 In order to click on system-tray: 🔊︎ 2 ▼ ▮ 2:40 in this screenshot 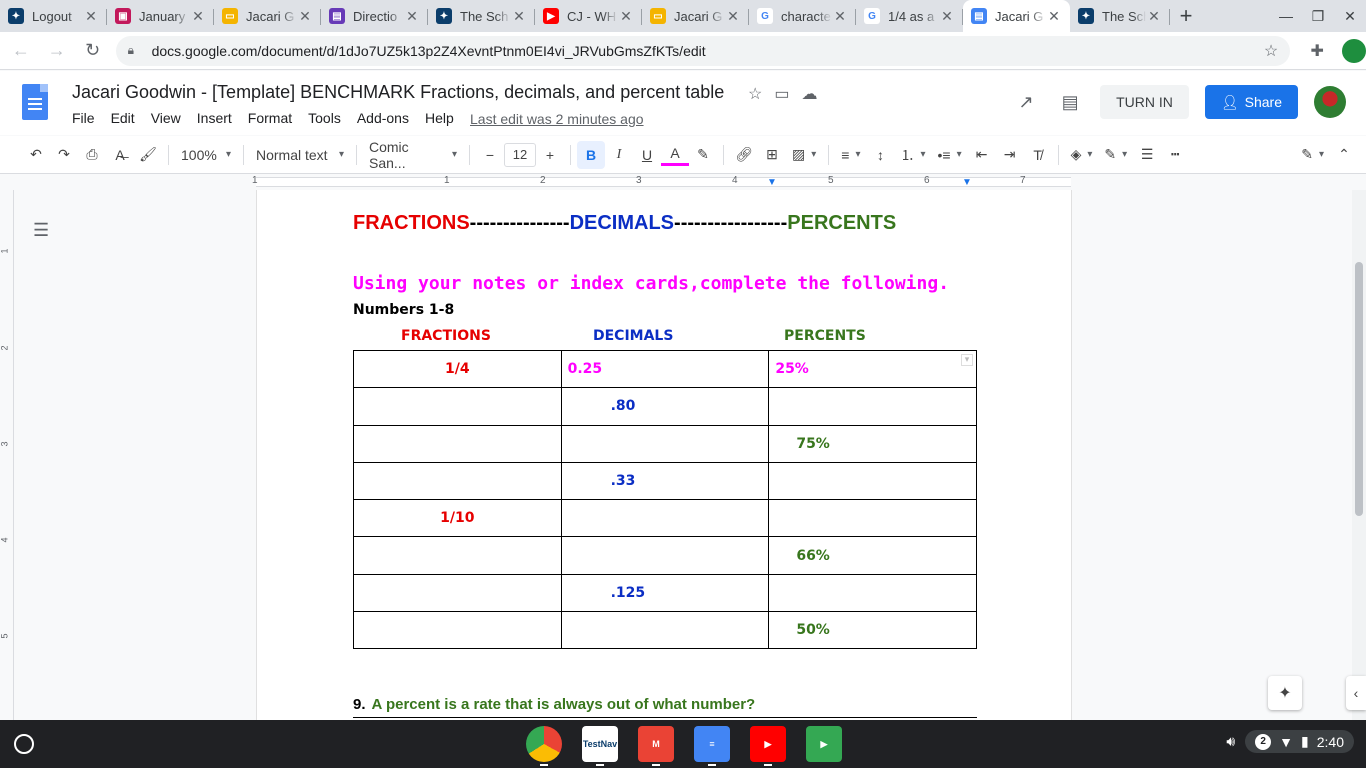, I will do `click(1290, 741)`.